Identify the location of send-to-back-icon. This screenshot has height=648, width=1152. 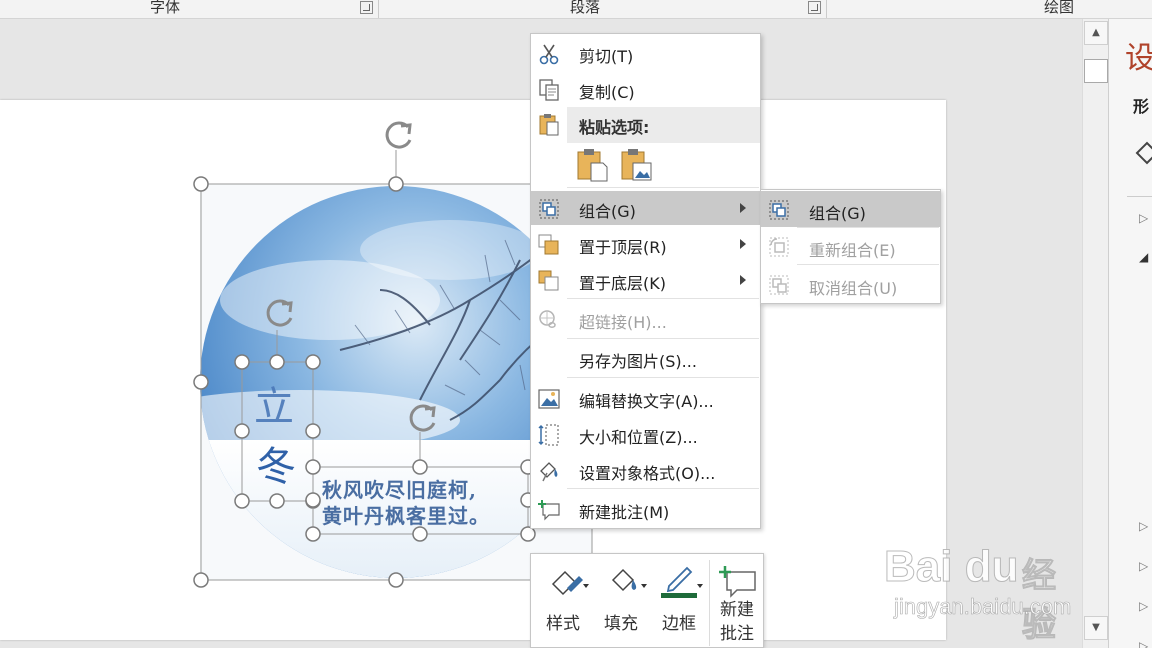
(548, 280).